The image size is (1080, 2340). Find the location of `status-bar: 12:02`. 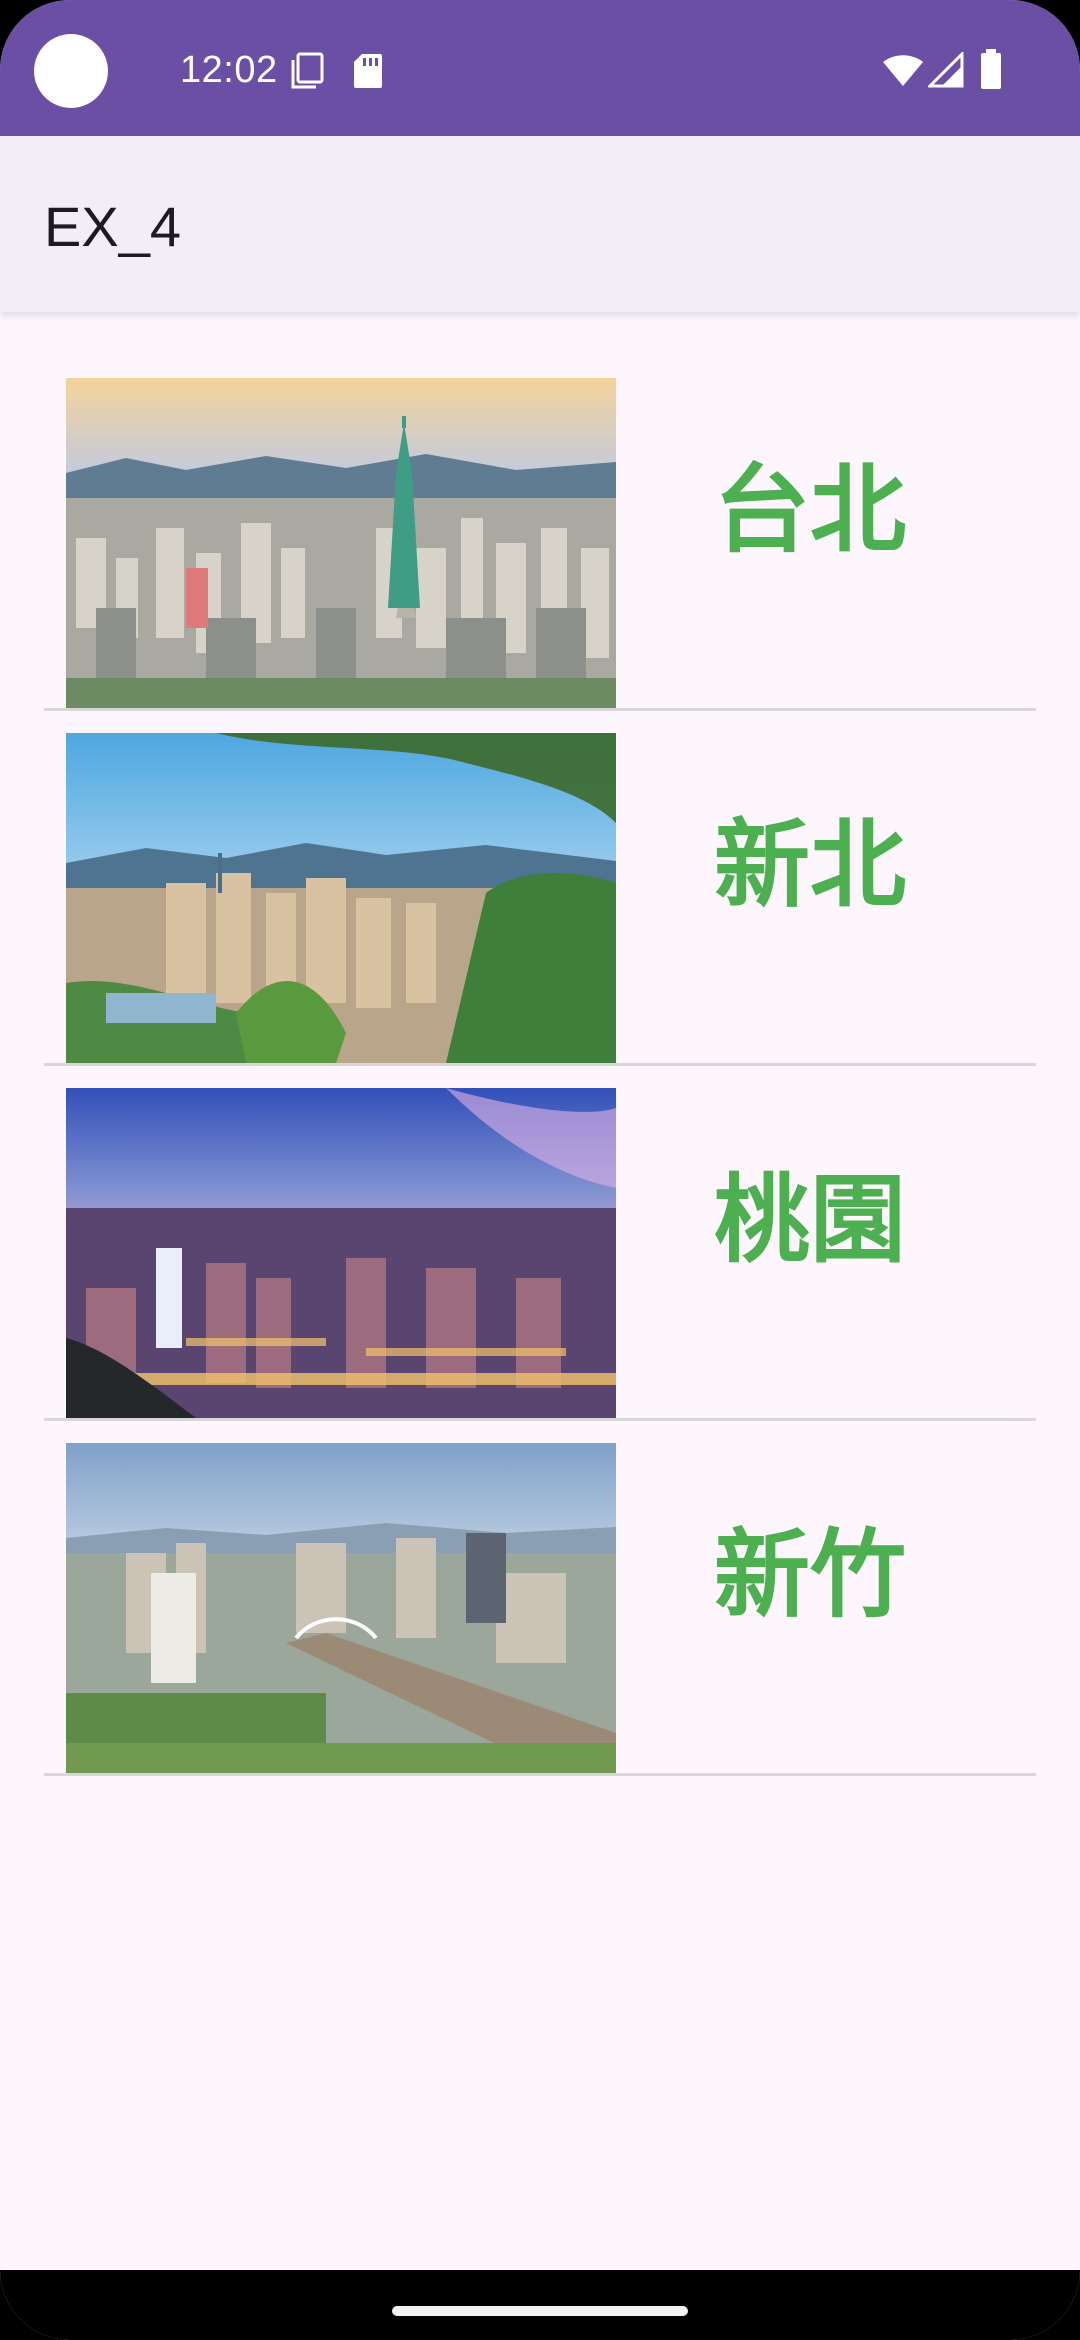

status-bar: 12:02 is located at coordinates (540, 68).